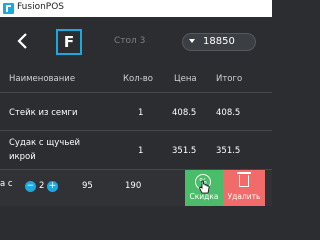 The width and height of the screenshot is (320, 240). I want to click on back-button, so click(24, 41).